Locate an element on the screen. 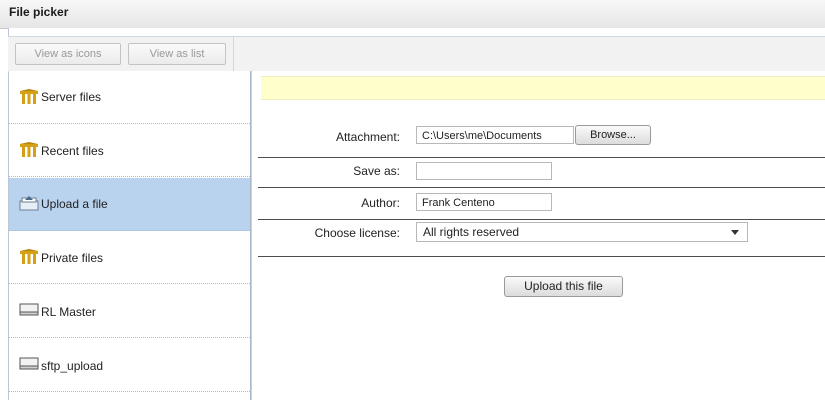 This screenshot has width=825, height=400. save-as-label: Save as: is located at coordinates (376, 171).